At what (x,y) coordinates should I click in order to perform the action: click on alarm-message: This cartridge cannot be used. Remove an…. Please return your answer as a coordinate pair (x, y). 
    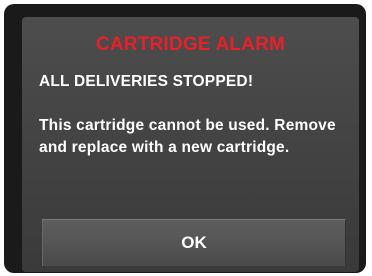
    Looking at the image, I should click on (187, 136).